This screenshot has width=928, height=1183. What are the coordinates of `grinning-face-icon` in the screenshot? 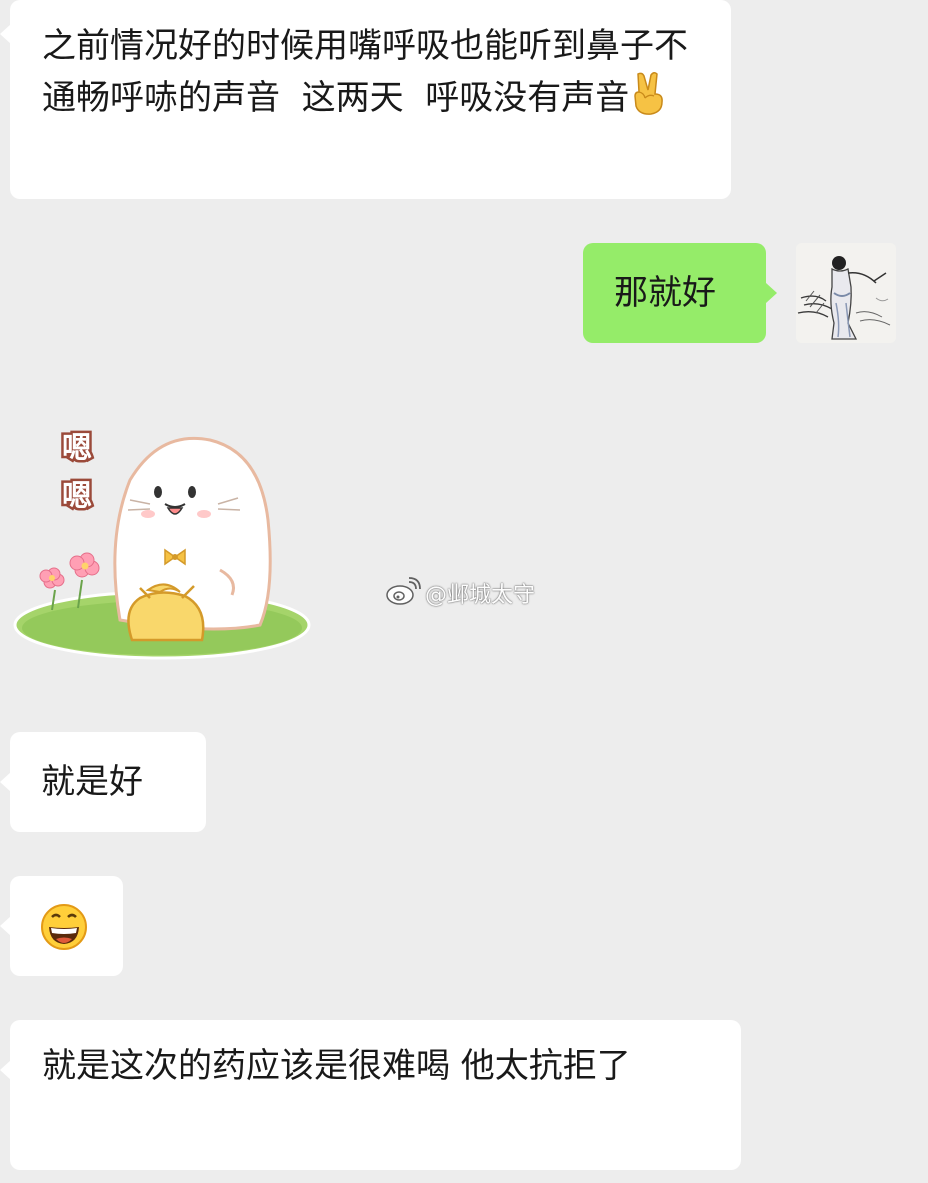 It's located at (64, 933).